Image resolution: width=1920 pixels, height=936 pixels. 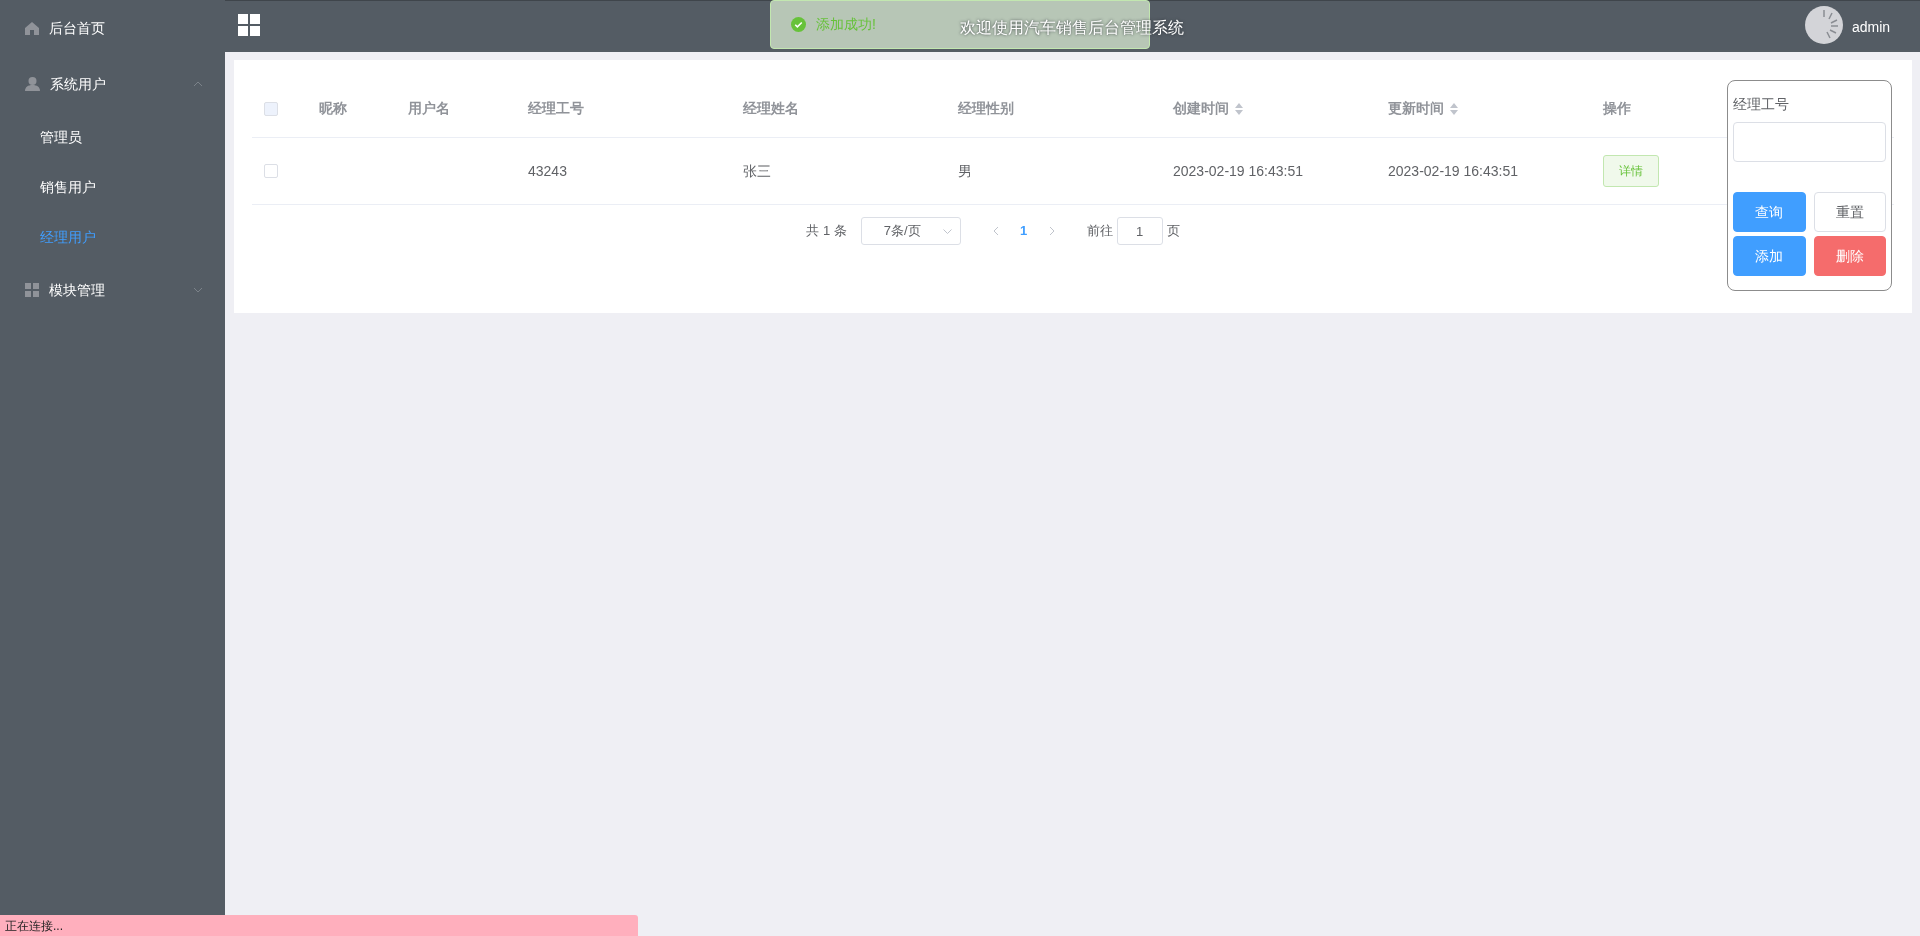 I want to click on menu-item: 管理员, so click(x=112, y=137).